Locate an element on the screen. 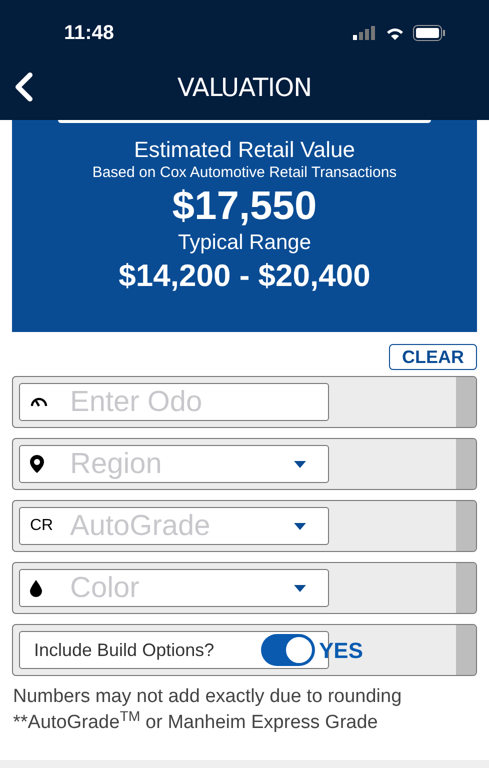  range-value: $14,200 - $20,400 is located at coordinates (244, 276).